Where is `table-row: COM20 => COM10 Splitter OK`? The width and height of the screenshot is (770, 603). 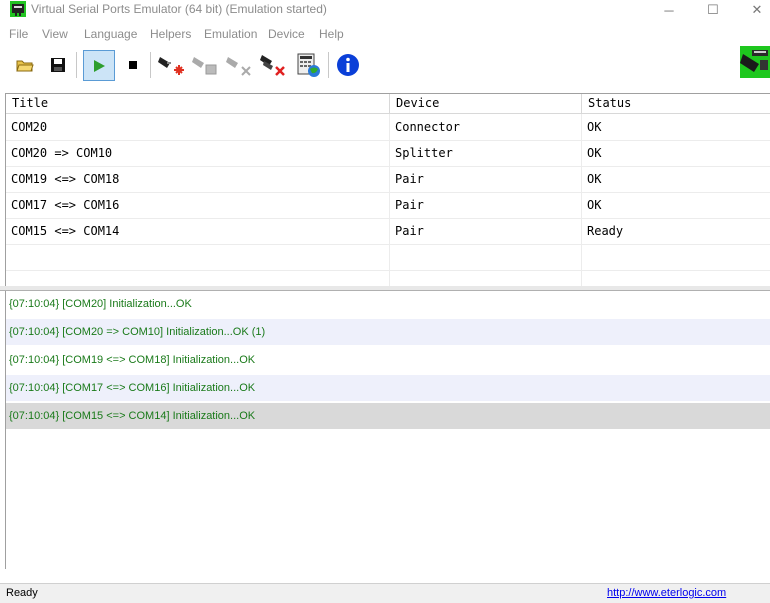
table-row: COM20 => COM10 Splitter OK is located at coordinates (388, 153).